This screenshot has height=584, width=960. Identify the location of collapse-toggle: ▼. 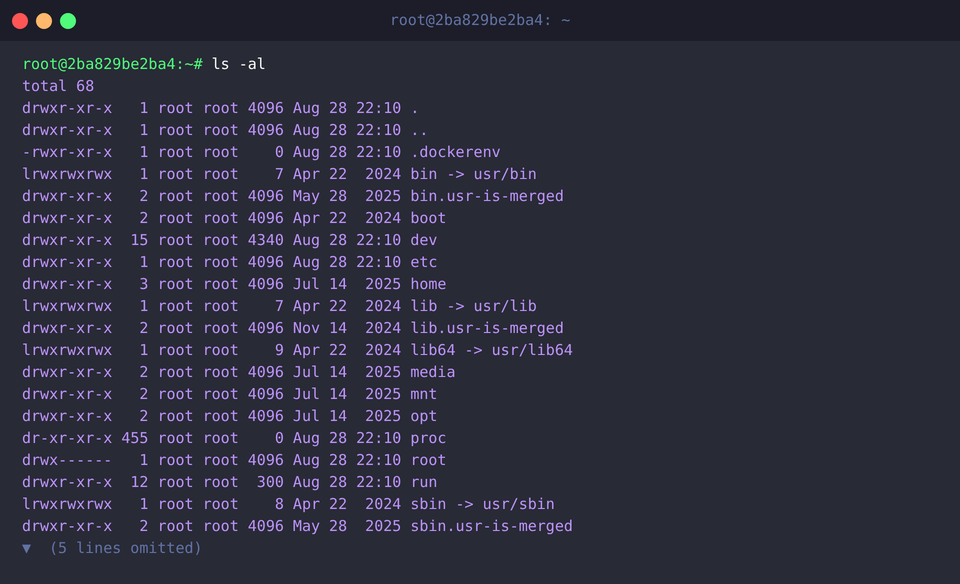
(27, 548).